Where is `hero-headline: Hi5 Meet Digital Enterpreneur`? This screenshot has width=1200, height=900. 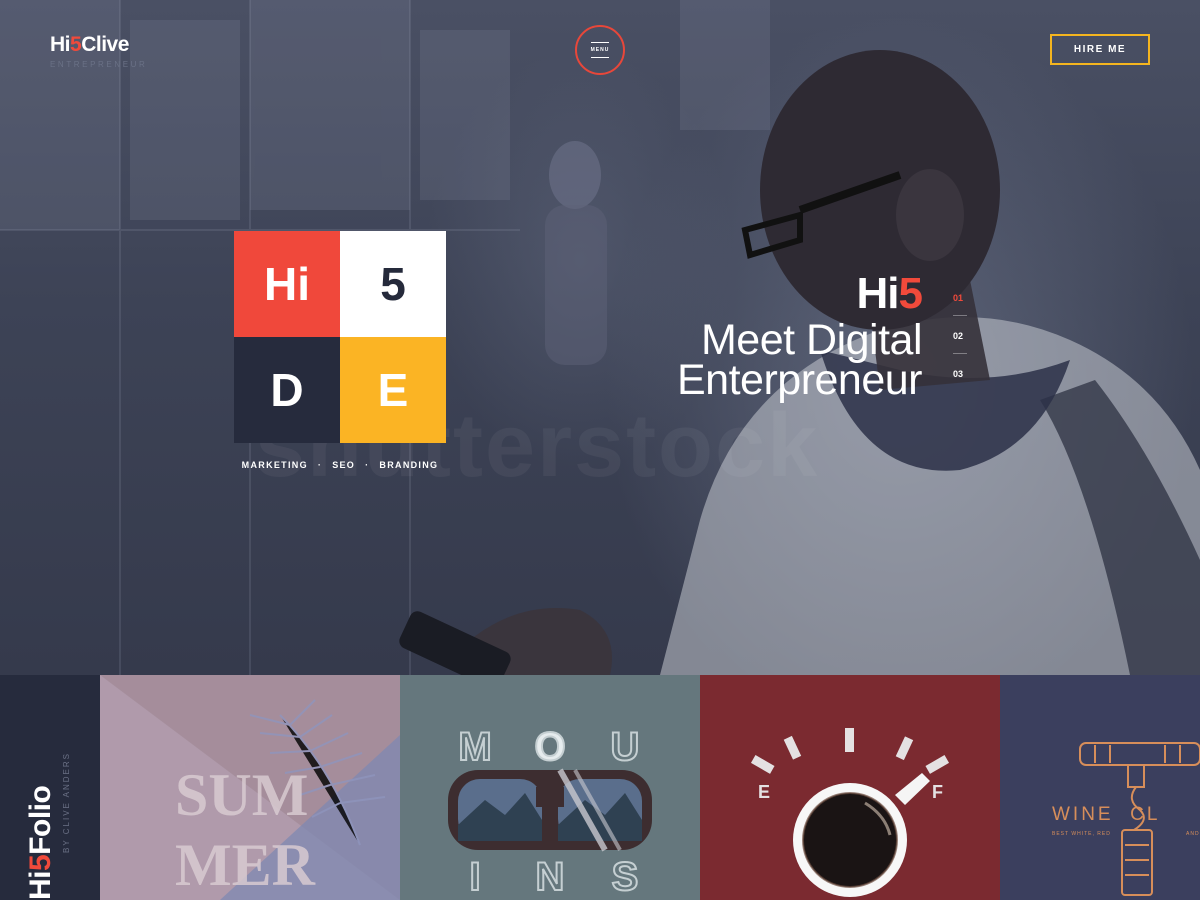
hero-headline: Hi5 Meet Digital Enterpreneur is located at coordinates (800, 336).